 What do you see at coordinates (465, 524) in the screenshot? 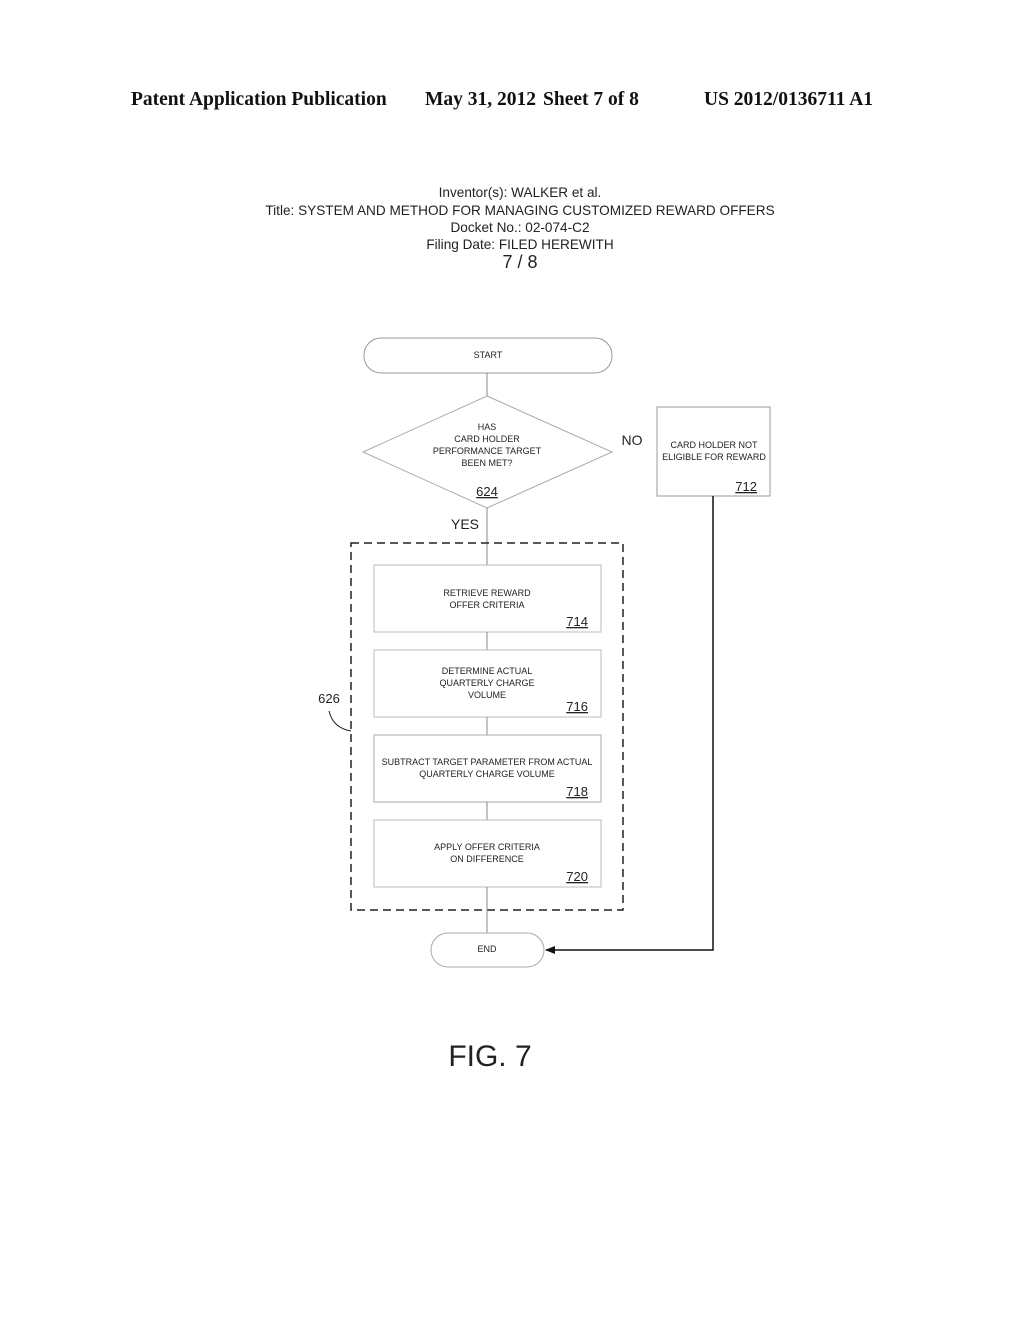
I see `yes-label: YES` at bounding box center [465, 524].